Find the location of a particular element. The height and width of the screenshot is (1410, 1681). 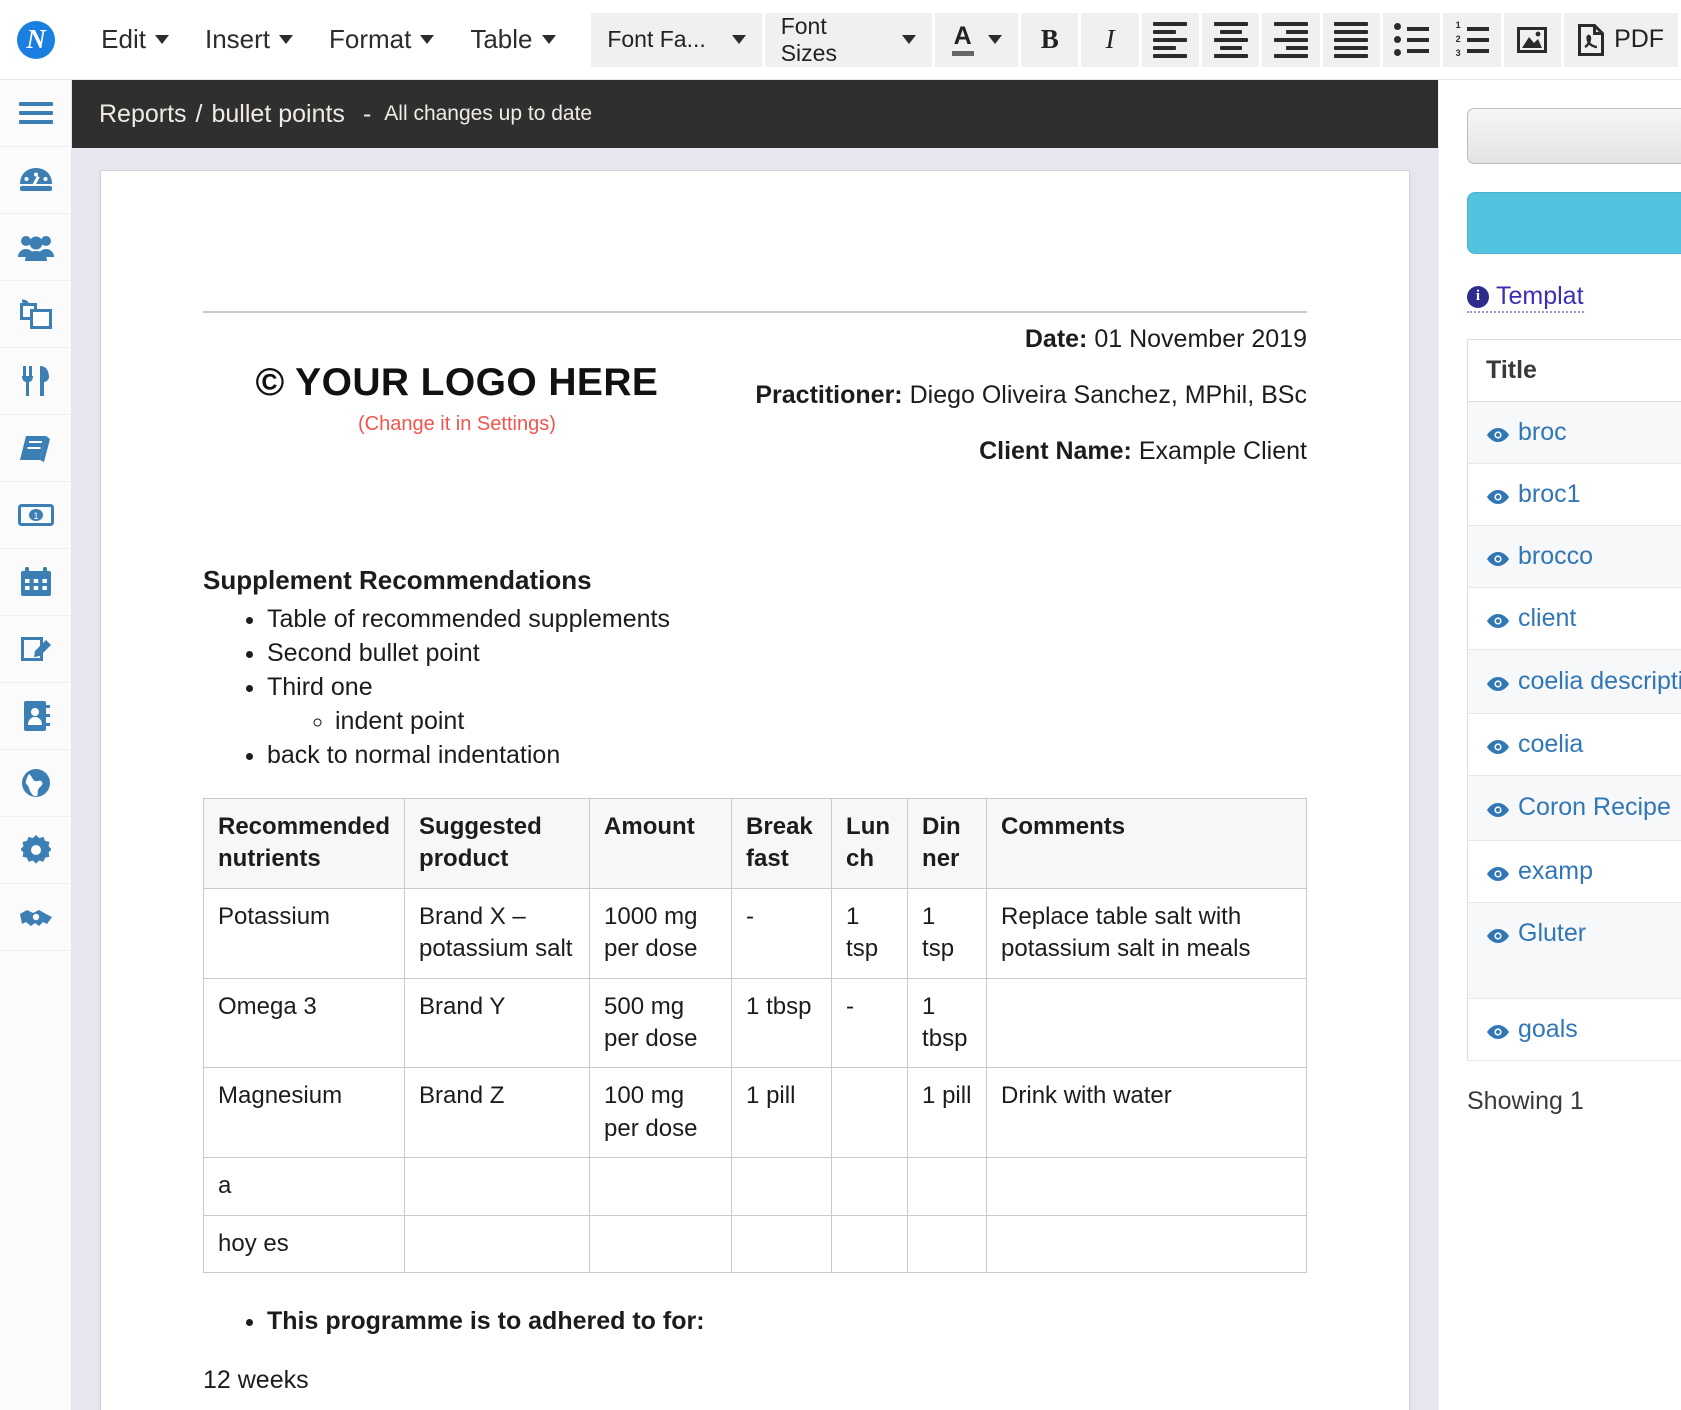

list-item: coelia descripti is located at coordinates (1574, 682).